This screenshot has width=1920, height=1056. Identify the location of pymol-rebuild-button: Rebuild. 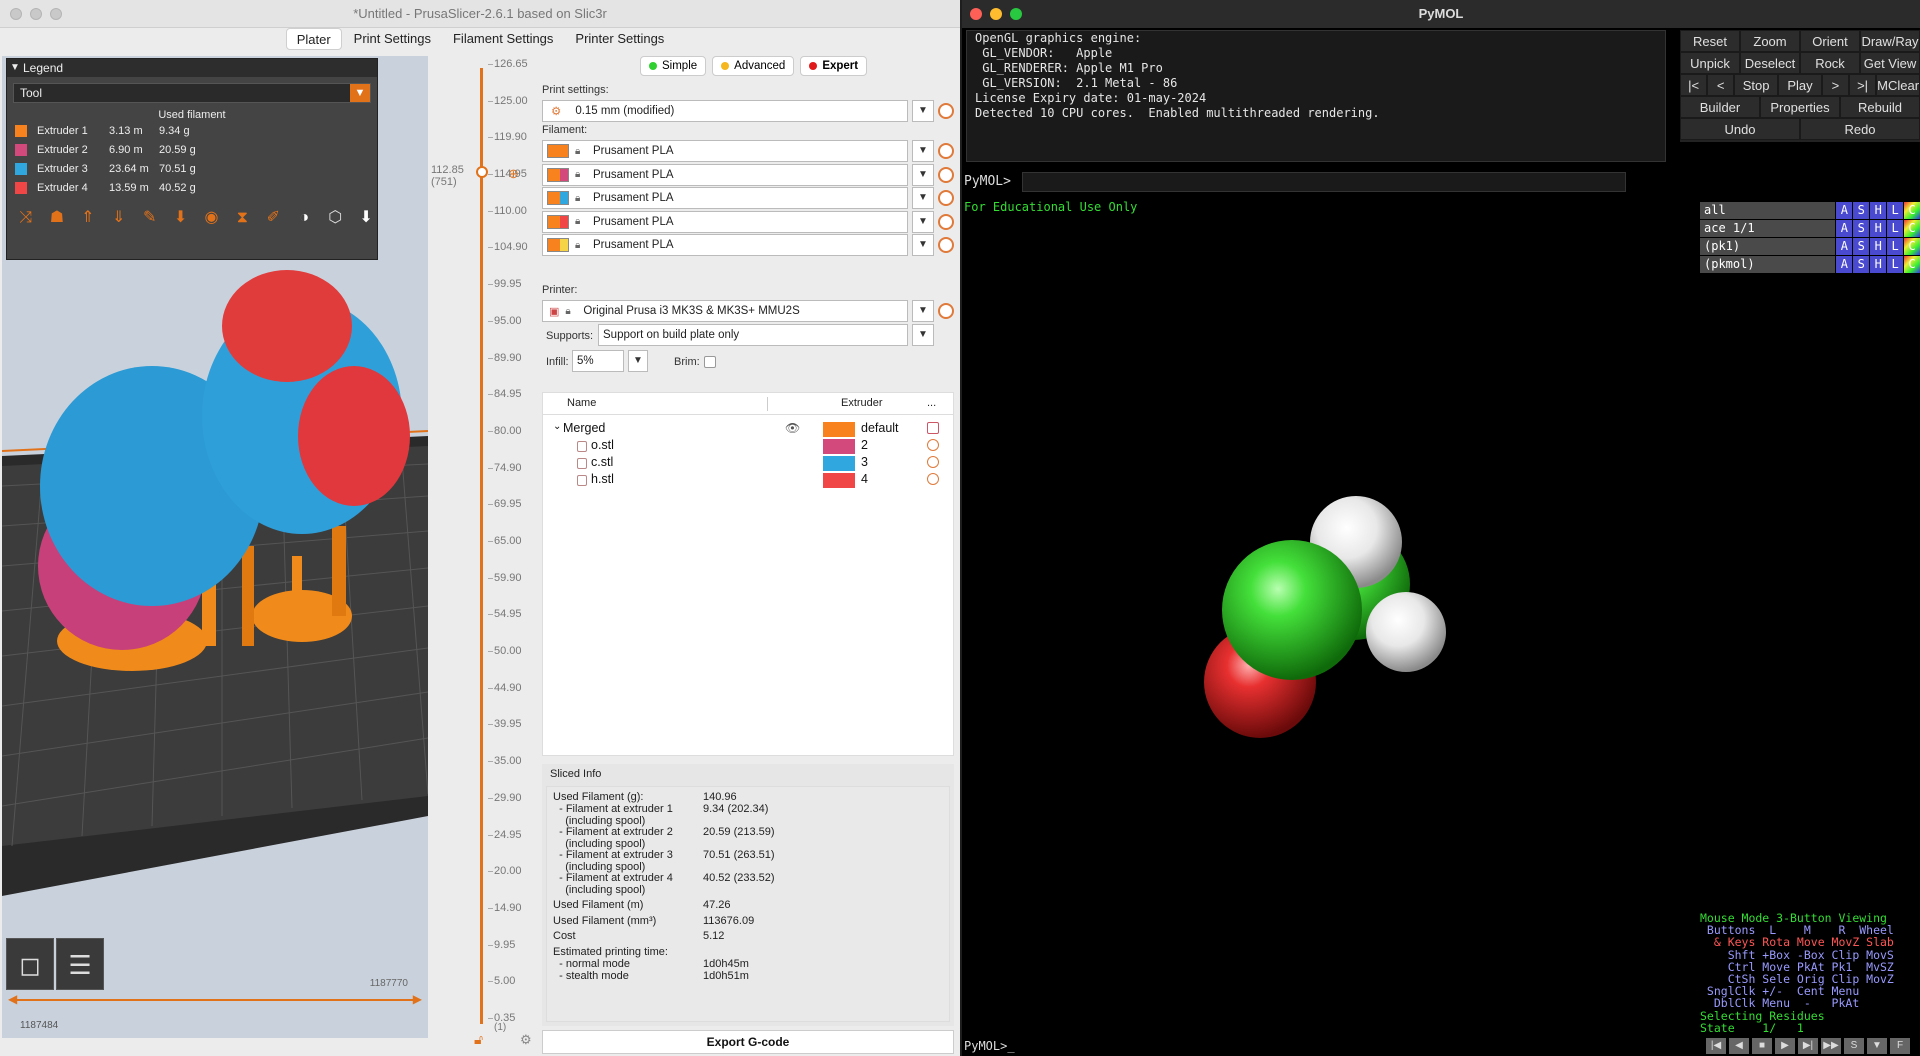
(1880, 107).